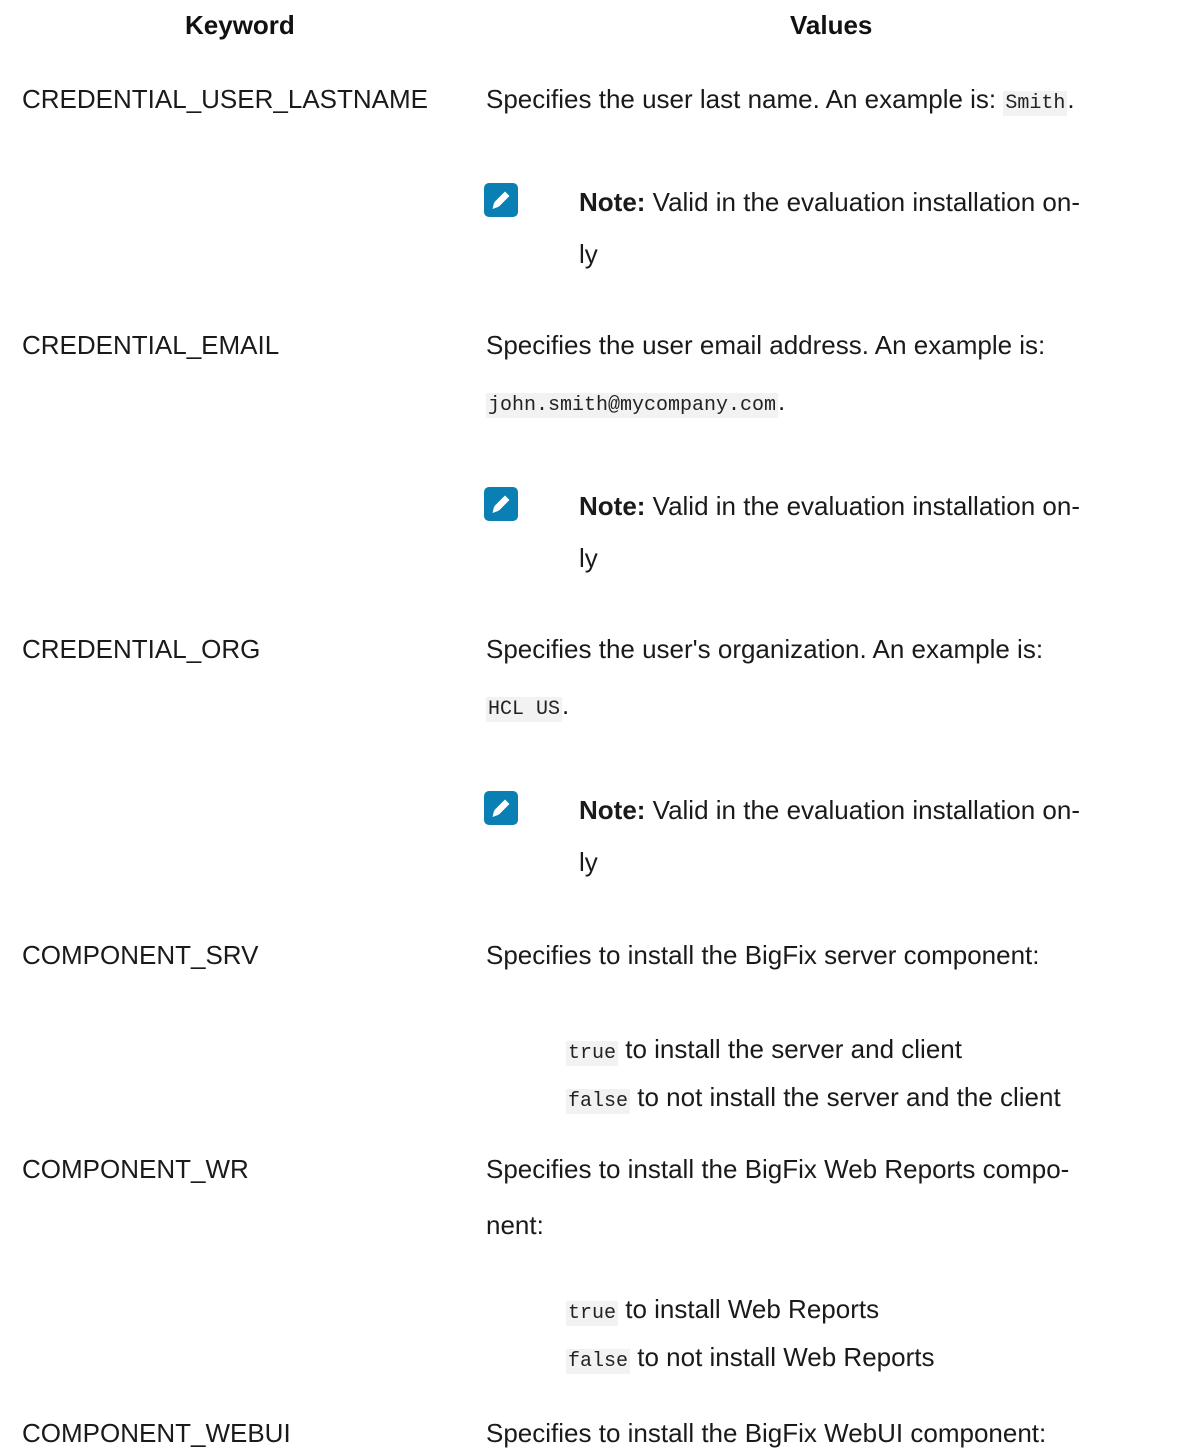 Image resolution: width=1184 pixels, height=1451 pixels. Describe the element at coordinates (140, 955) in the screenshot. I see `keyword-component-srv: COMPONENT_SRV` at that location.